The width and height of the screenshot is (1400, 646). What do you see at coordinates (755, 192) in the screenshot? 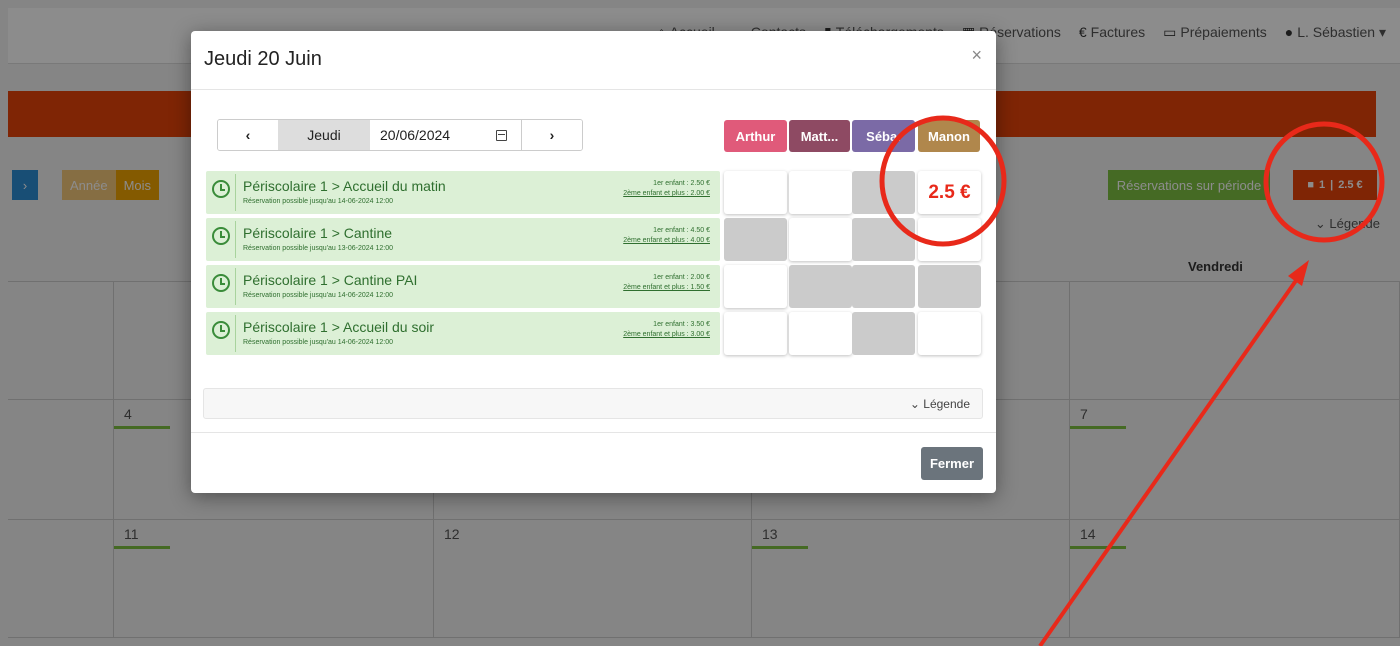
I see `slot-matin-arthur` at bounding box center [755, 192].